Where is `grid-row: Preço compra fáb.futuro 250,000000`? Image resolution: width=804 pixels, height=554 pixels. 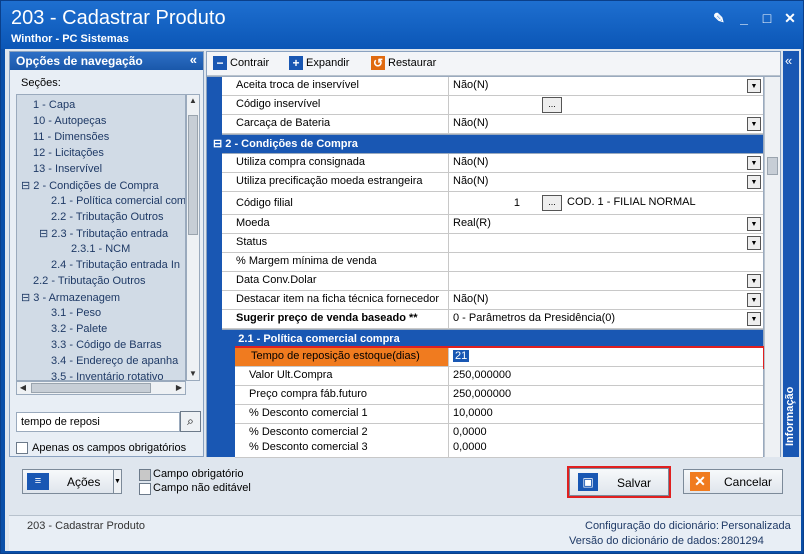
grid-row: Preço compra fáb.futuro 250,000000 is located at coordinates (499, 395).